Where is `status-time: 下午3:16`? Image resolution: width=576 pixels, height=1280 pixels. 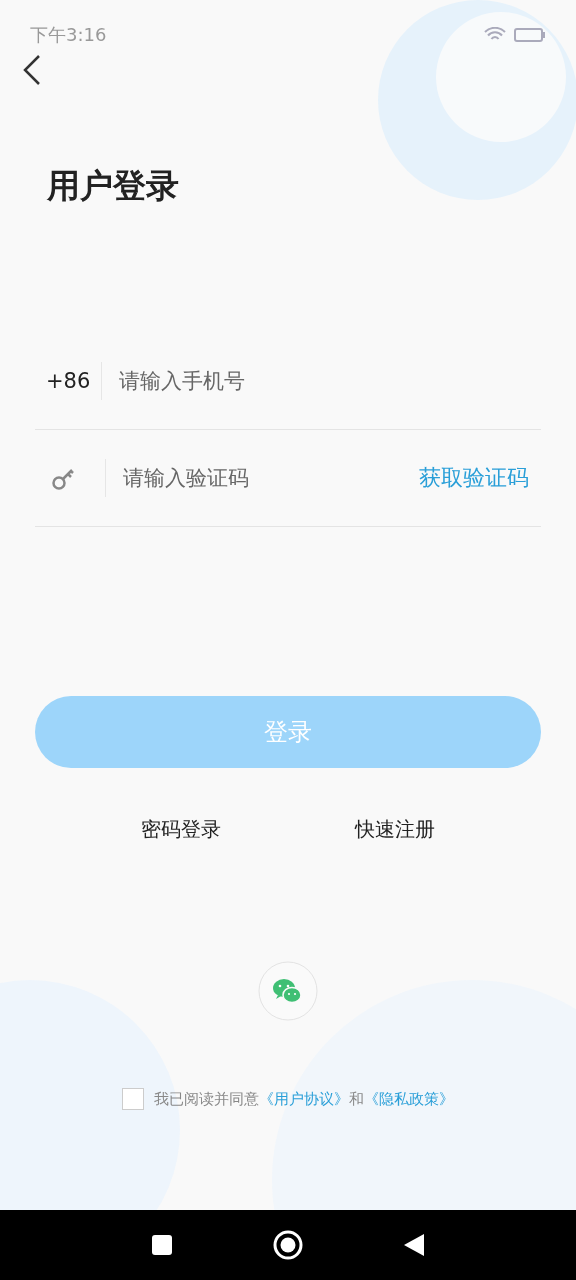 status-time: 下午3:16 is located at coordinates (69, 35).